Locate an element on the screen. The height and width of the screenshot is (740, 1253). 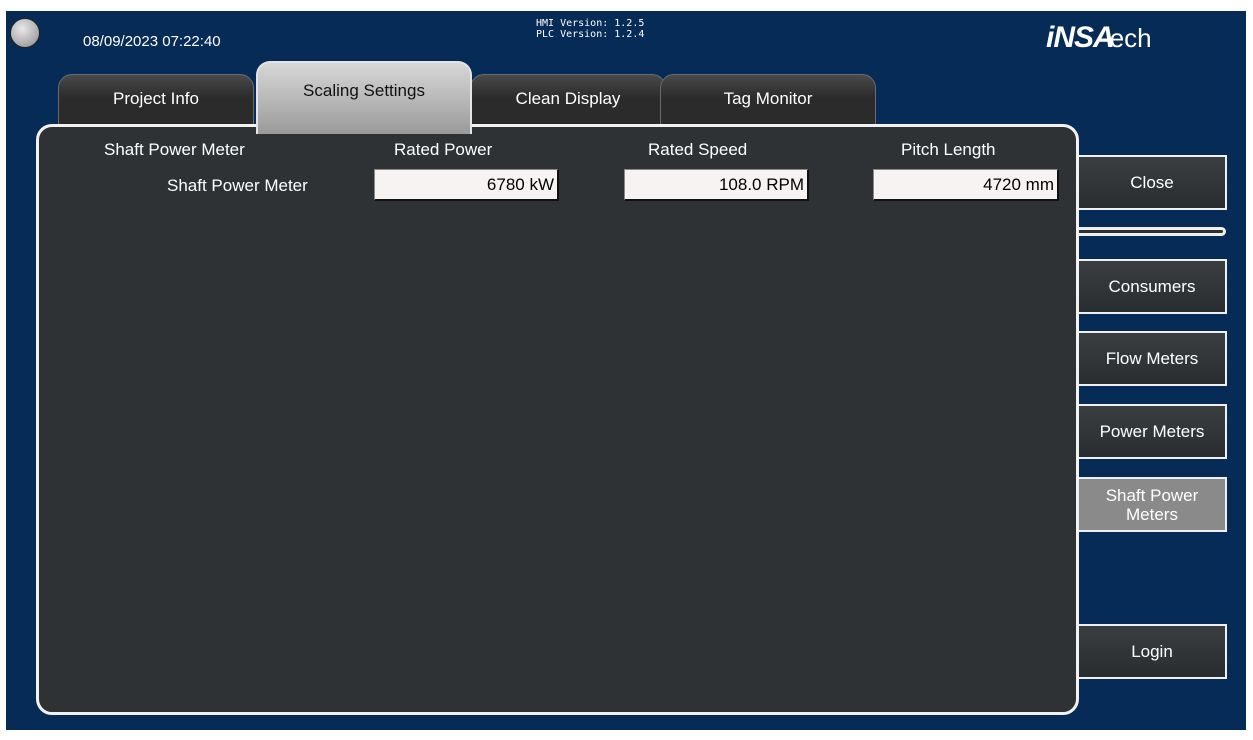
version-info: HMI Version: 1.2.5 PLC Version: 1.2.4 is located at coordinates (590, 29).